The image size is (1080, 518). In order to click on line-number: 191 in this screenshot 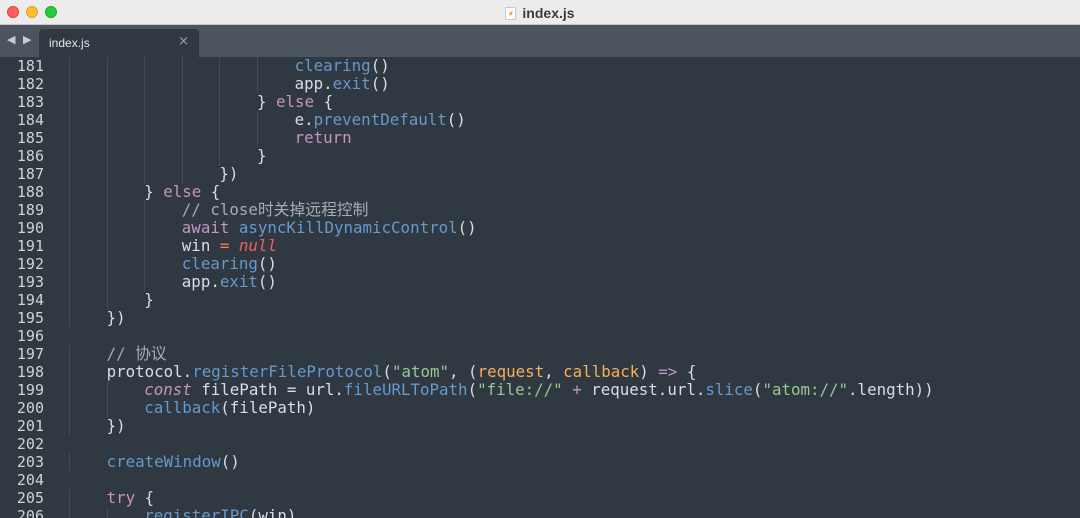, I will do `click(30, 246)`.